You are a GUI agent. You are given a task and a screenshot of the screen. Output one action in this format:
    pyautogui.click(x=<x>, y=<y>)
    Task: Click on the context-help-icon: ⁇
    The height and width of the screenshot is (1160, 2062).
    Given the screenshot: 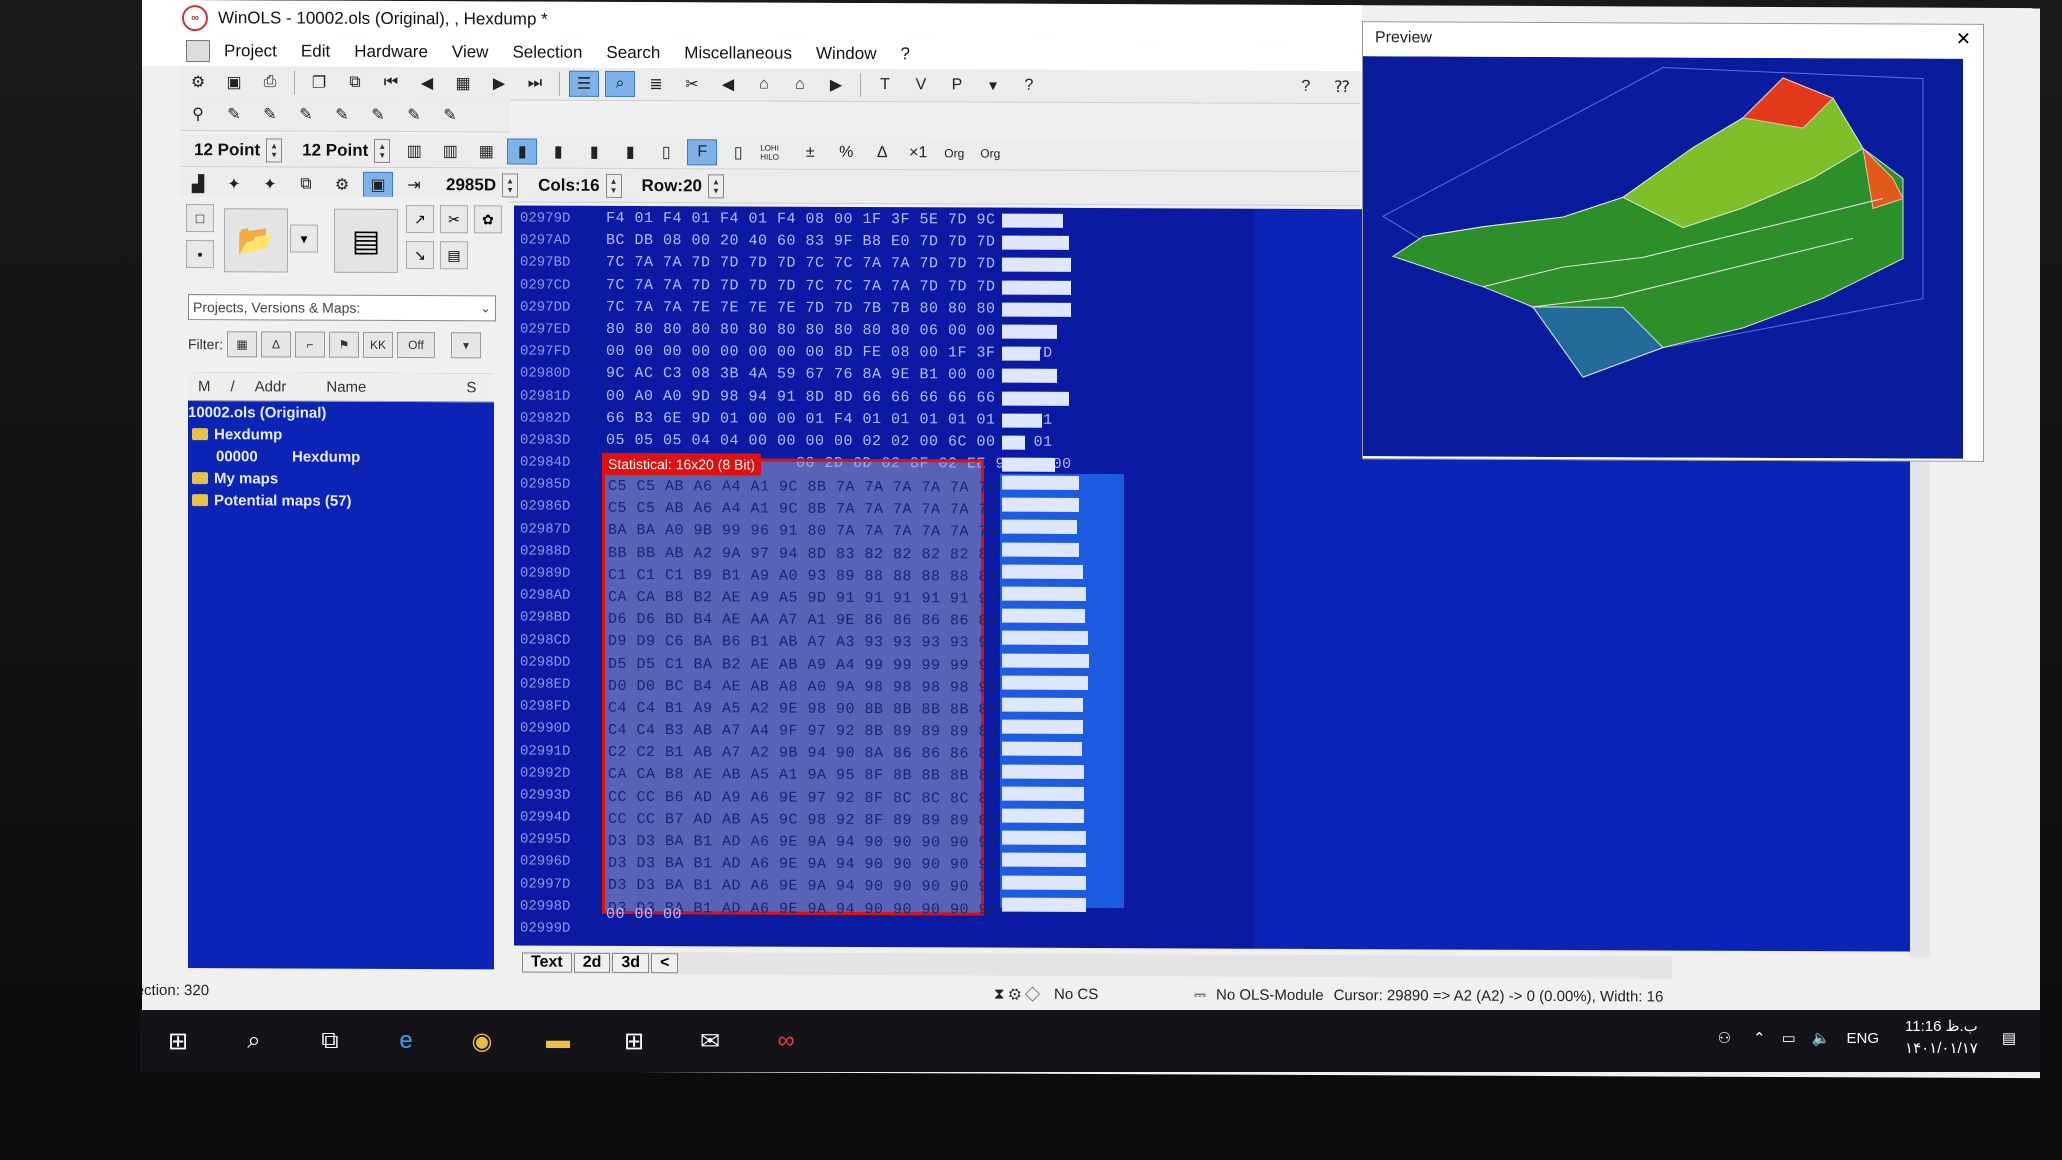 What is the action you would take?
    pyautogui.click(x=1342, y=87)
    